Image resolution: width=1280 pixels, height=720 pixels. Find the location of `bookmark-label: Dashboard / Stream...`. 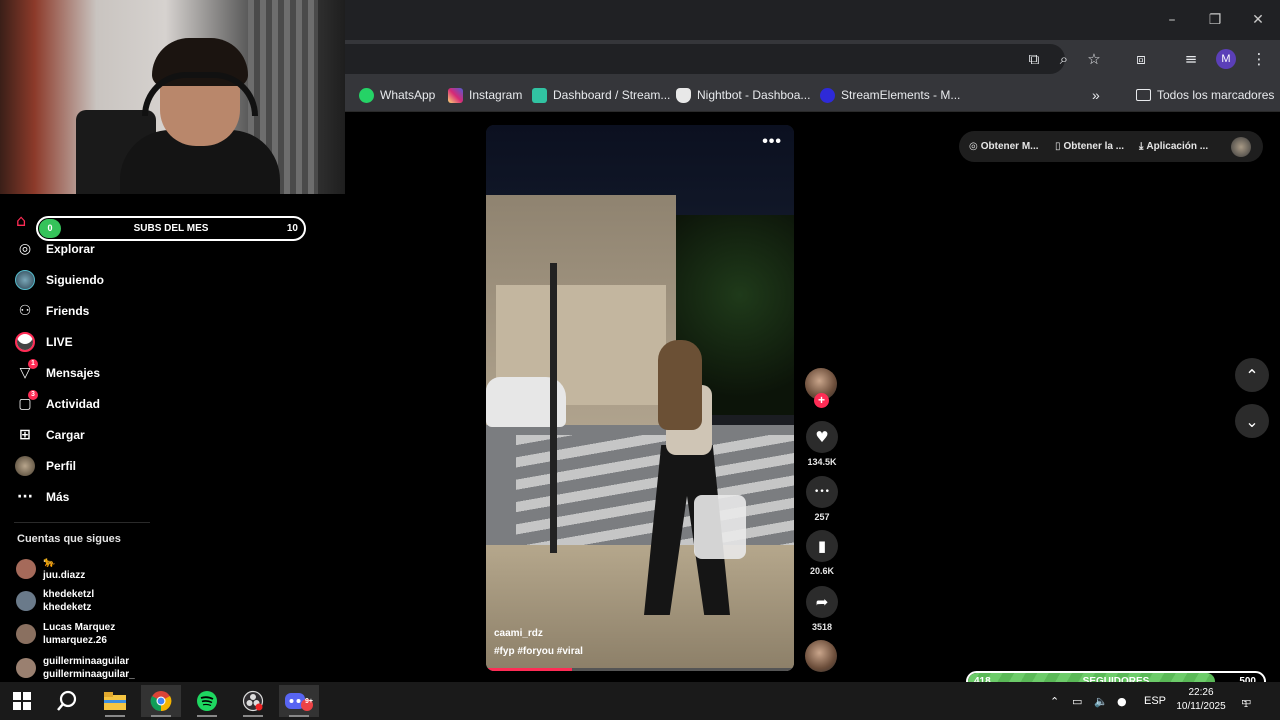

bookmark-label: Dashboard / Stream... is located at coordinates (612, 95).